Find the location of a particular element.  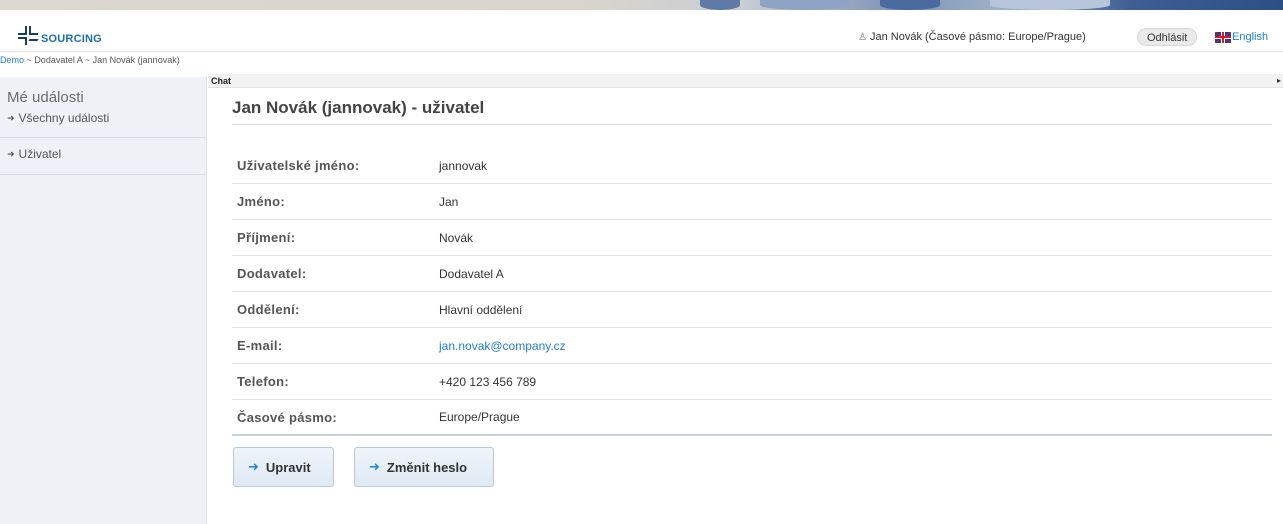

current-user-label: Jan Novák (Časové pásmo: Europe/Prague) is located at coordinates (977, 37).